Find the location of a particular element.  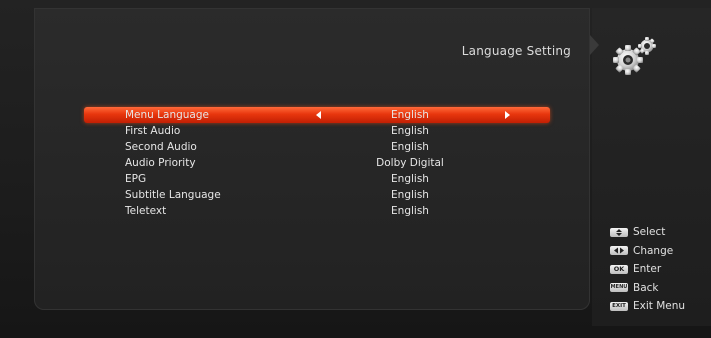

help-back: MENU Back is located at coordinates (647, 288).